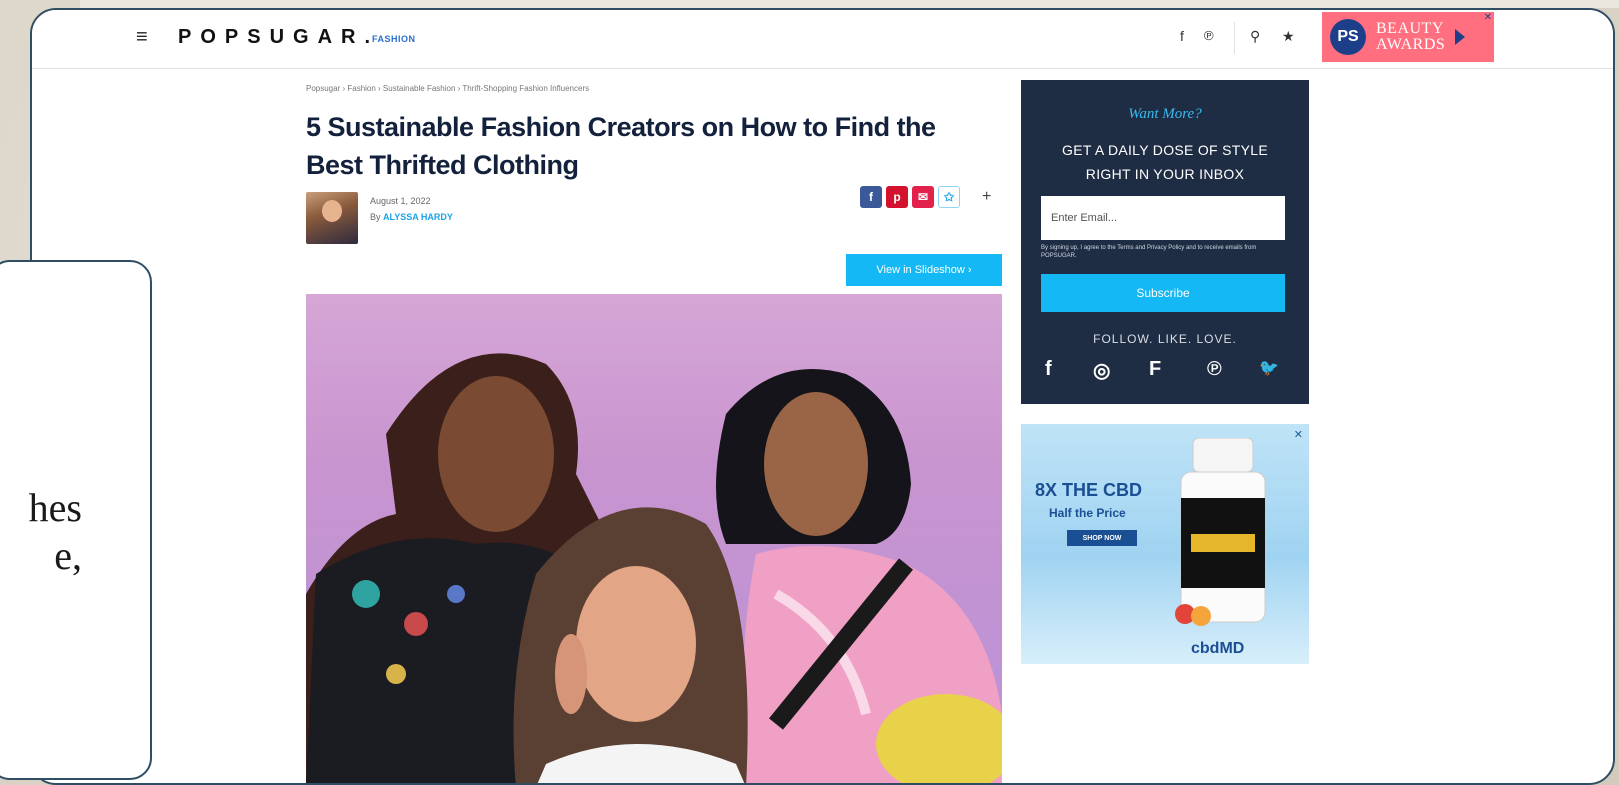 This screenshot has height=785, width=1619. Describe the element at coordinates (924, 270) in the screenshot. I see `view-slideshow-button: View in Slideshow ›` at that location.